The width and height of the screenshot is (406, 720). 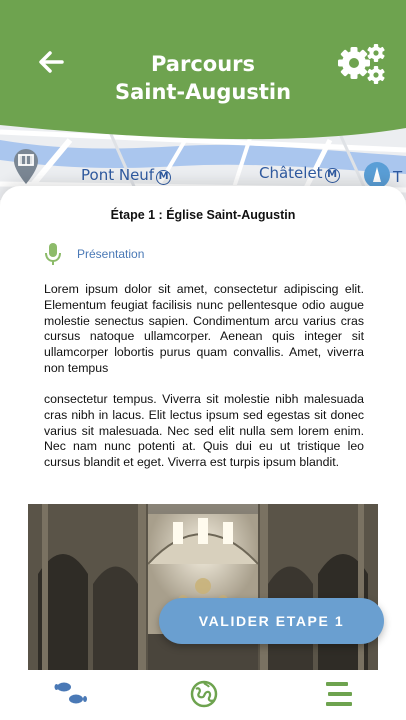 What do you see at coordinates (126, 175) in the screenshot?
I see `map-label-pont-neuf: Pont Neuf M` at bounding box center [126, 175].